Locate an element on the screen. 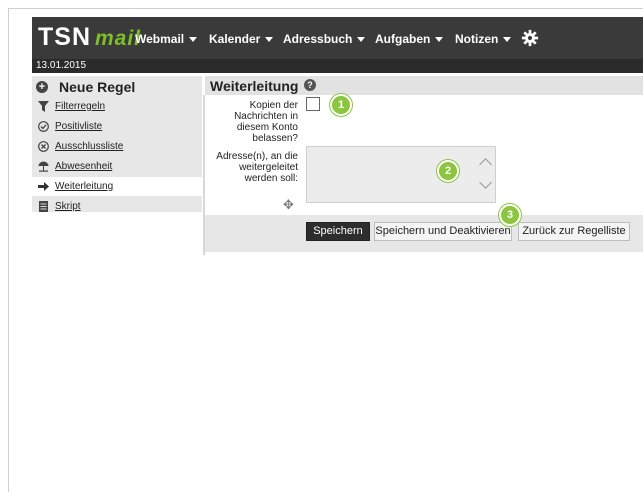 This screenshot has height=492, width=643. step-badge-2: 2 is located at coordinates (448, 171).